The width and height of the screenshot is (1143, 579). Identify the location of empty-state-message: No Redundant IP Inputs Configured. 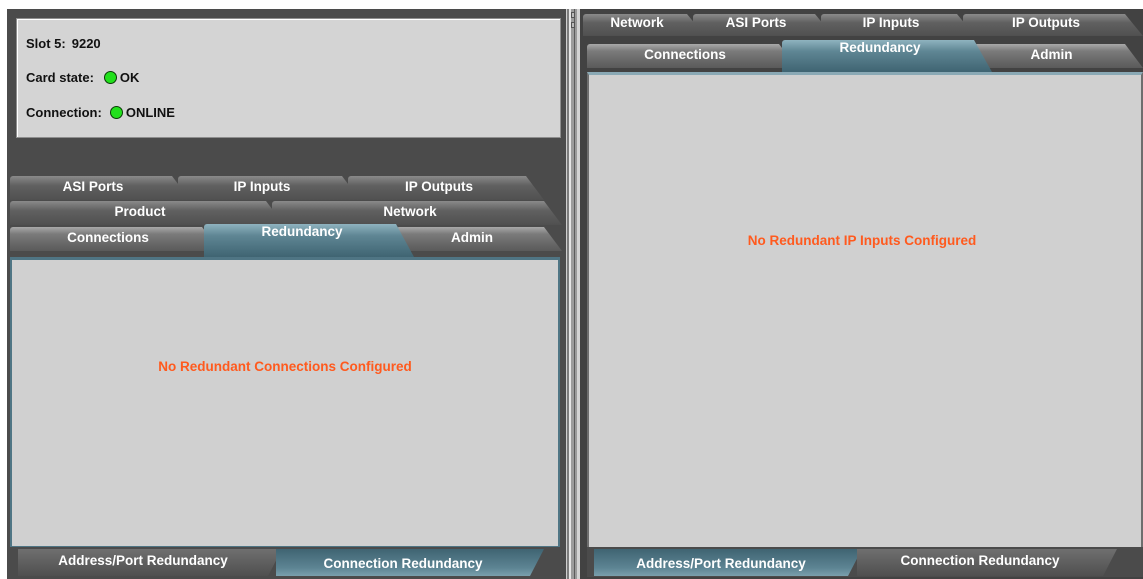
(862, 240).